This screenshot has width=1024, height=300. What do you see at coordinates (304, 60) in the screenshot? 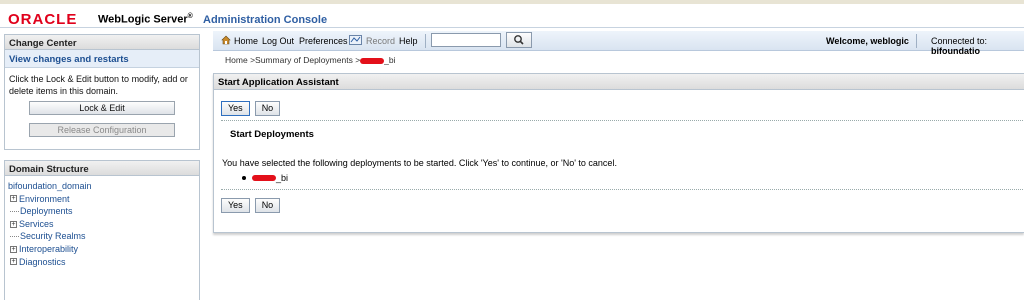
I see `breadcrumb-summary: Summary of Deployments` at bounding box center [304, 60].